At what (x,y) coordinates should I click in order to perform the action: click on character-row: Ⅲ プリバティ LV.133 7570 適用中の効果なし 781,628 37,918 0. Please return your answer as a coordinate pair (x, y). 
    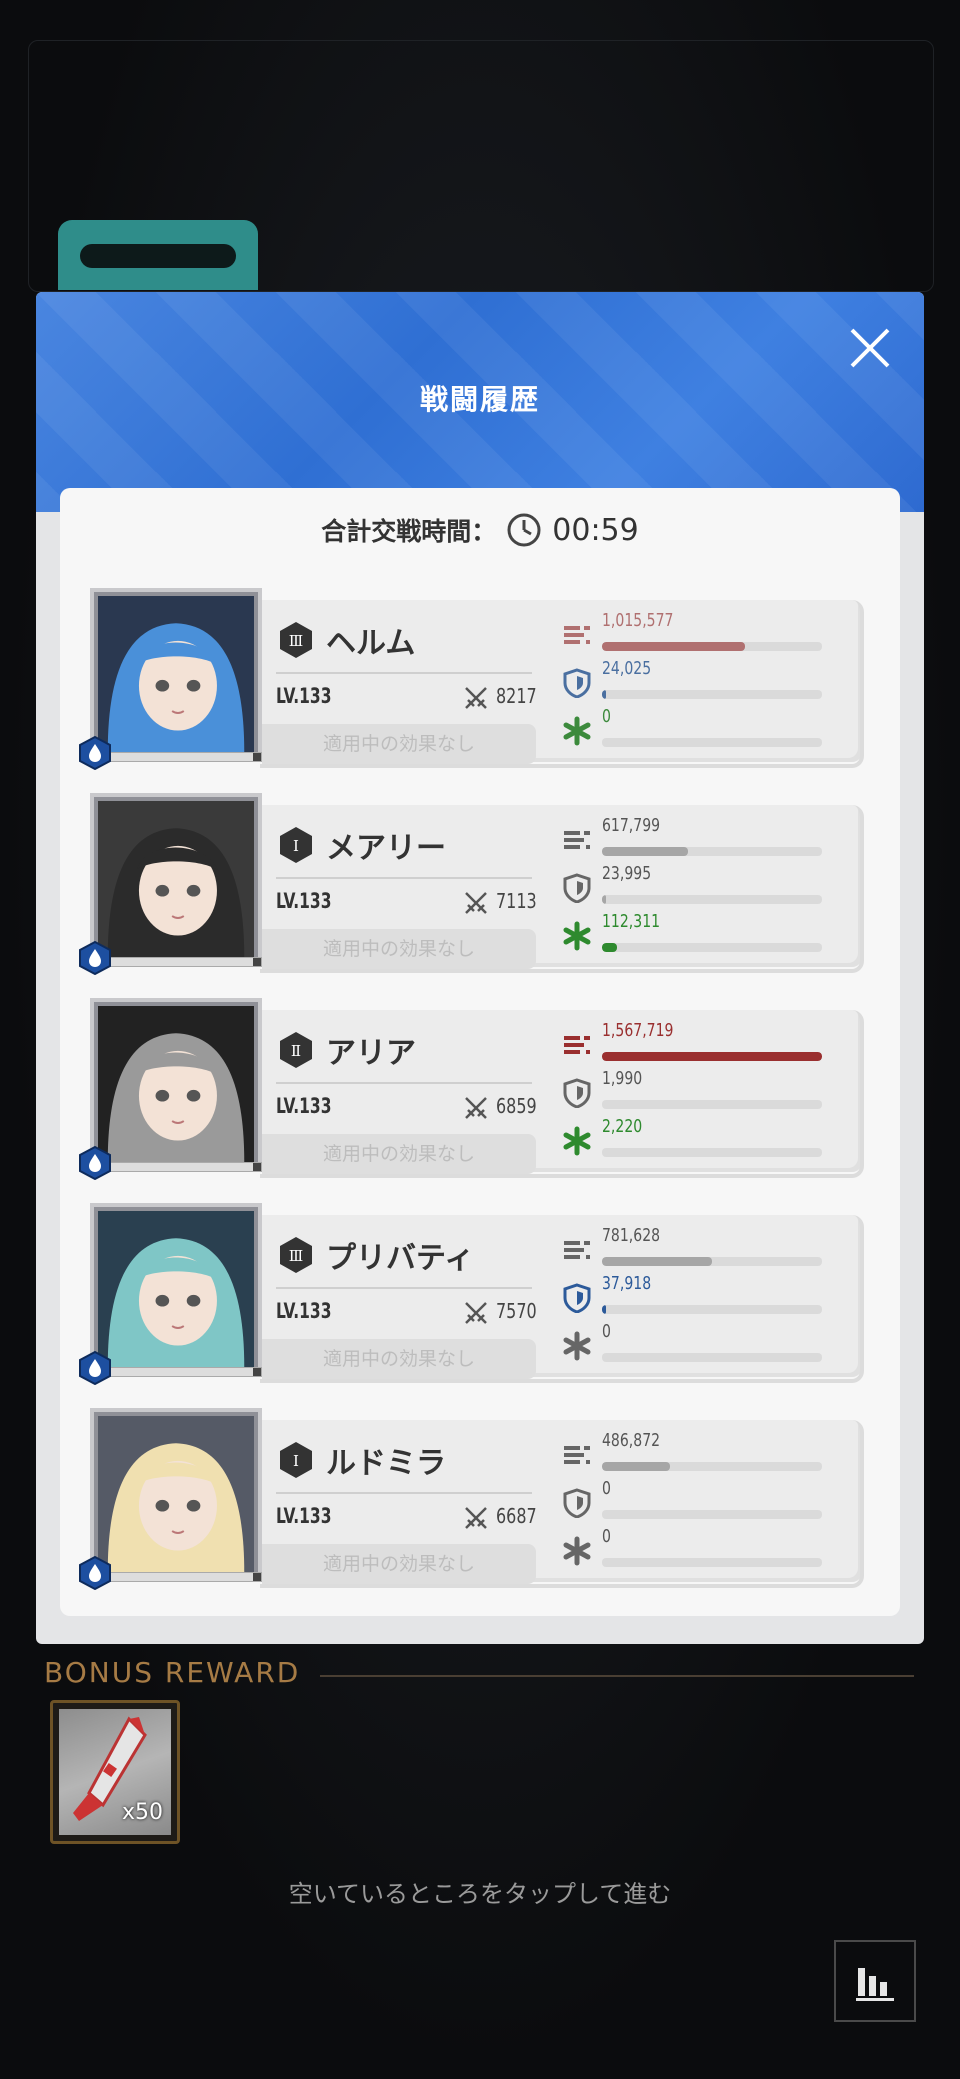
    Looking at the image, I should click on (474, 1298).